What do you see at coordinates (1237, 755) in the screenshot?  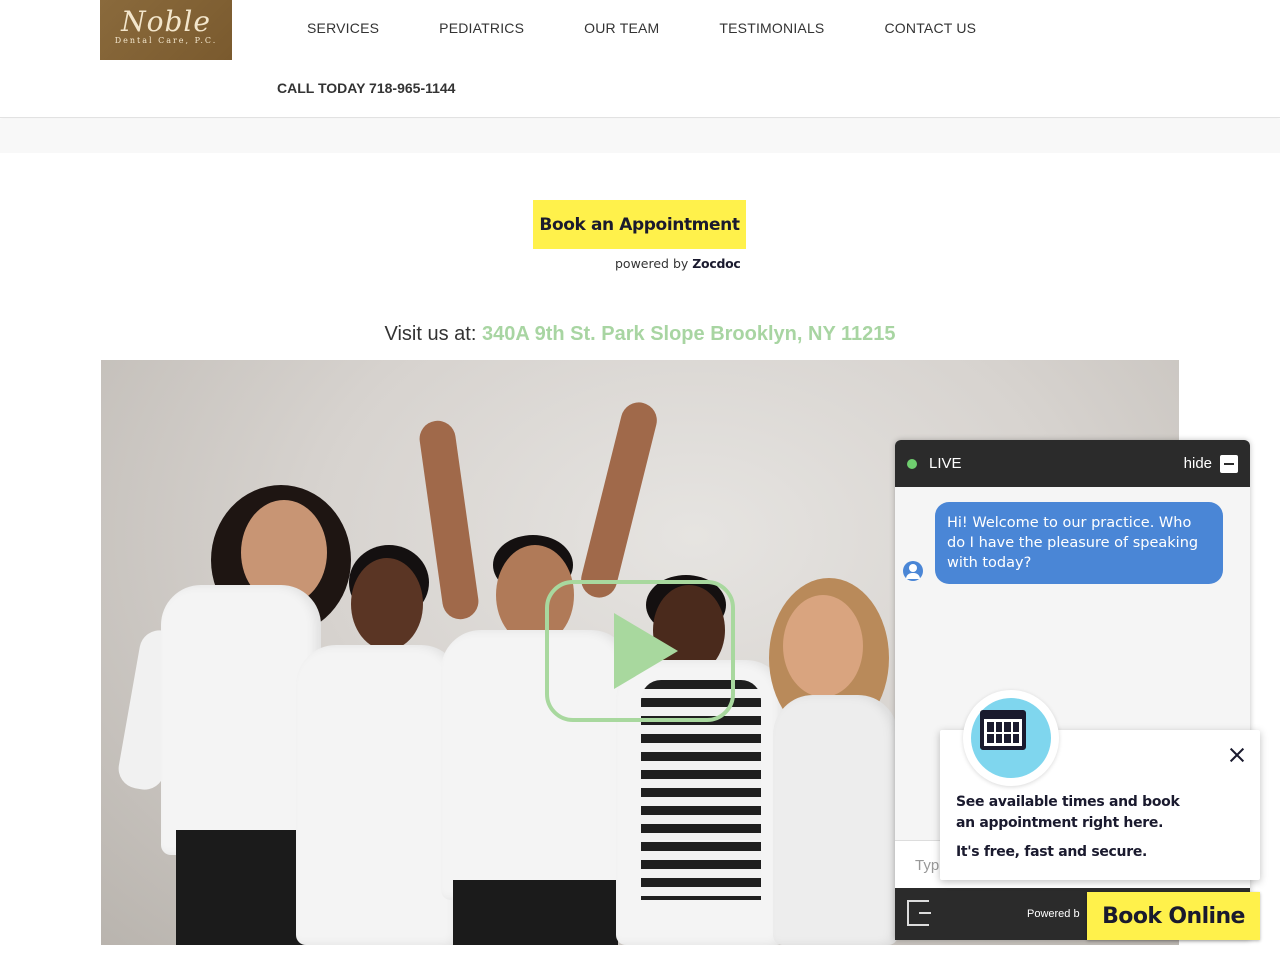 I see `close-icon` at bounding box center [1237, 755].